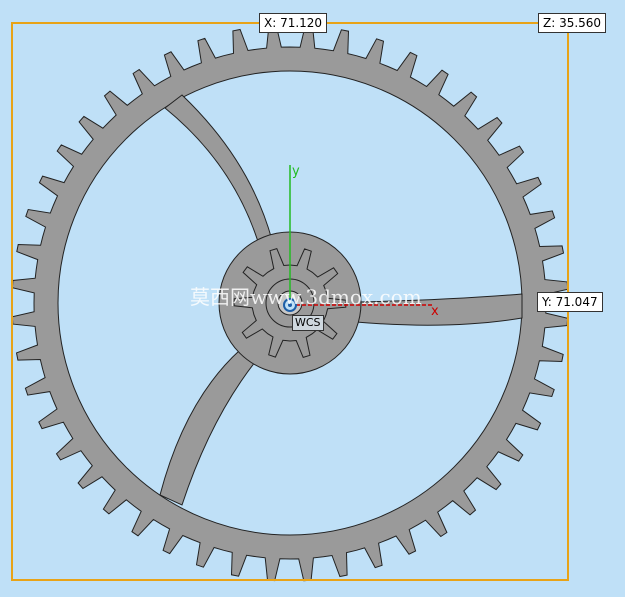 The width and height of the screenshot is (625, 597). Describe the element at coordinates (293, 23) in the screenshot. I see `x-dimension-label: X: 71.120` at that location.